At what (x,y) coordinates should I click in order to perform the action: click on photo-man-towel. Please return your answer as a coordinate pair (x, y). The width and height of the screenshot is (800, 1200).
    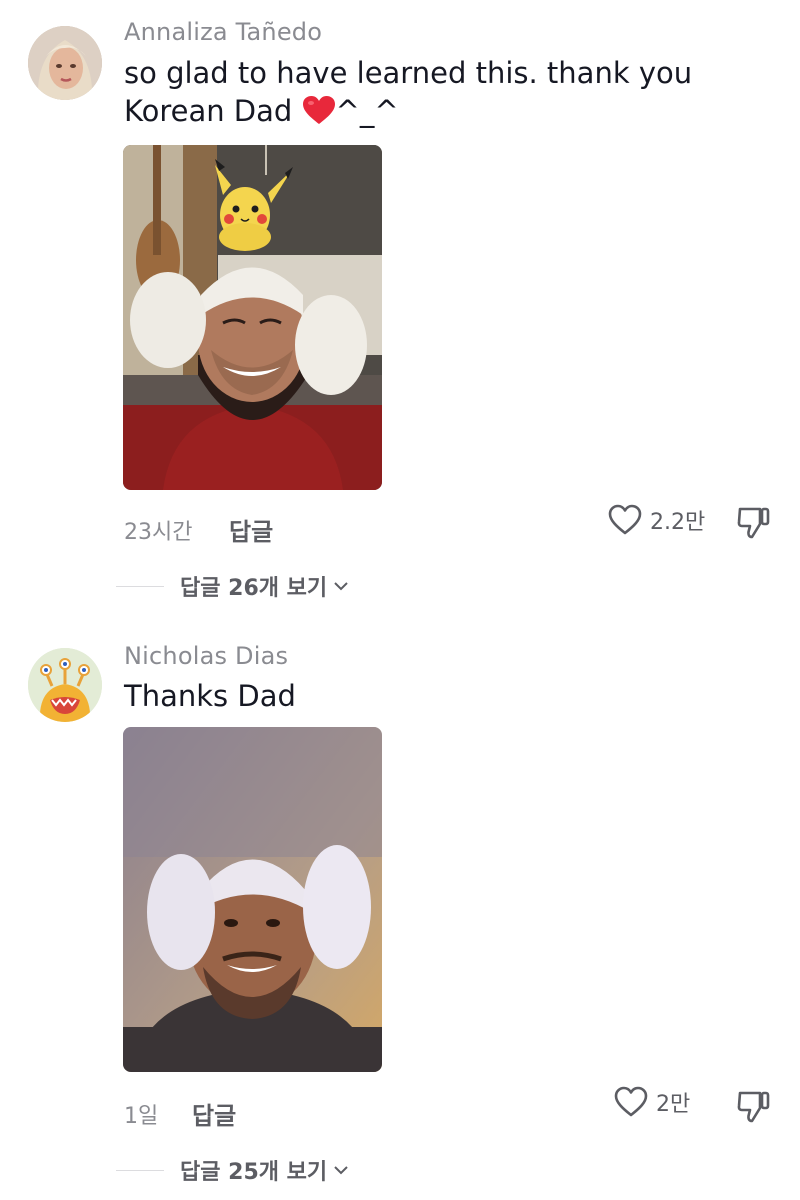
    Looking at the image, I should click on (252, 899).